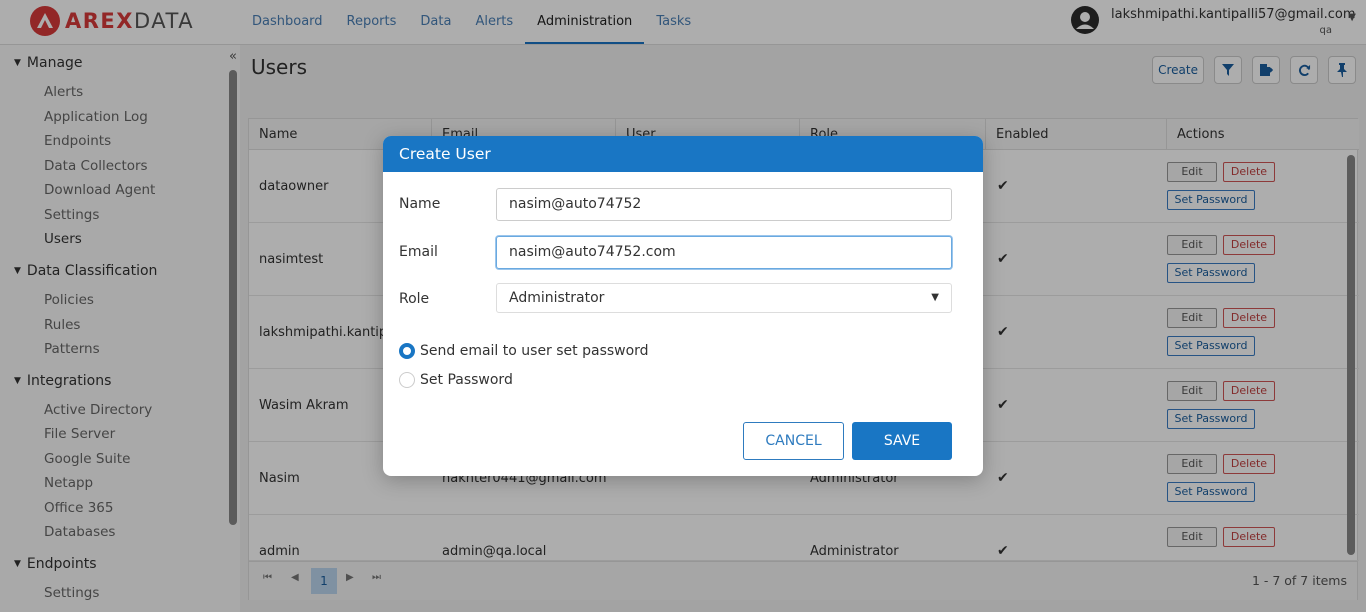 The width and height of the screenshot is (1366, 612). I want to click on cancel-button: CANCEL, so click(793, 441).